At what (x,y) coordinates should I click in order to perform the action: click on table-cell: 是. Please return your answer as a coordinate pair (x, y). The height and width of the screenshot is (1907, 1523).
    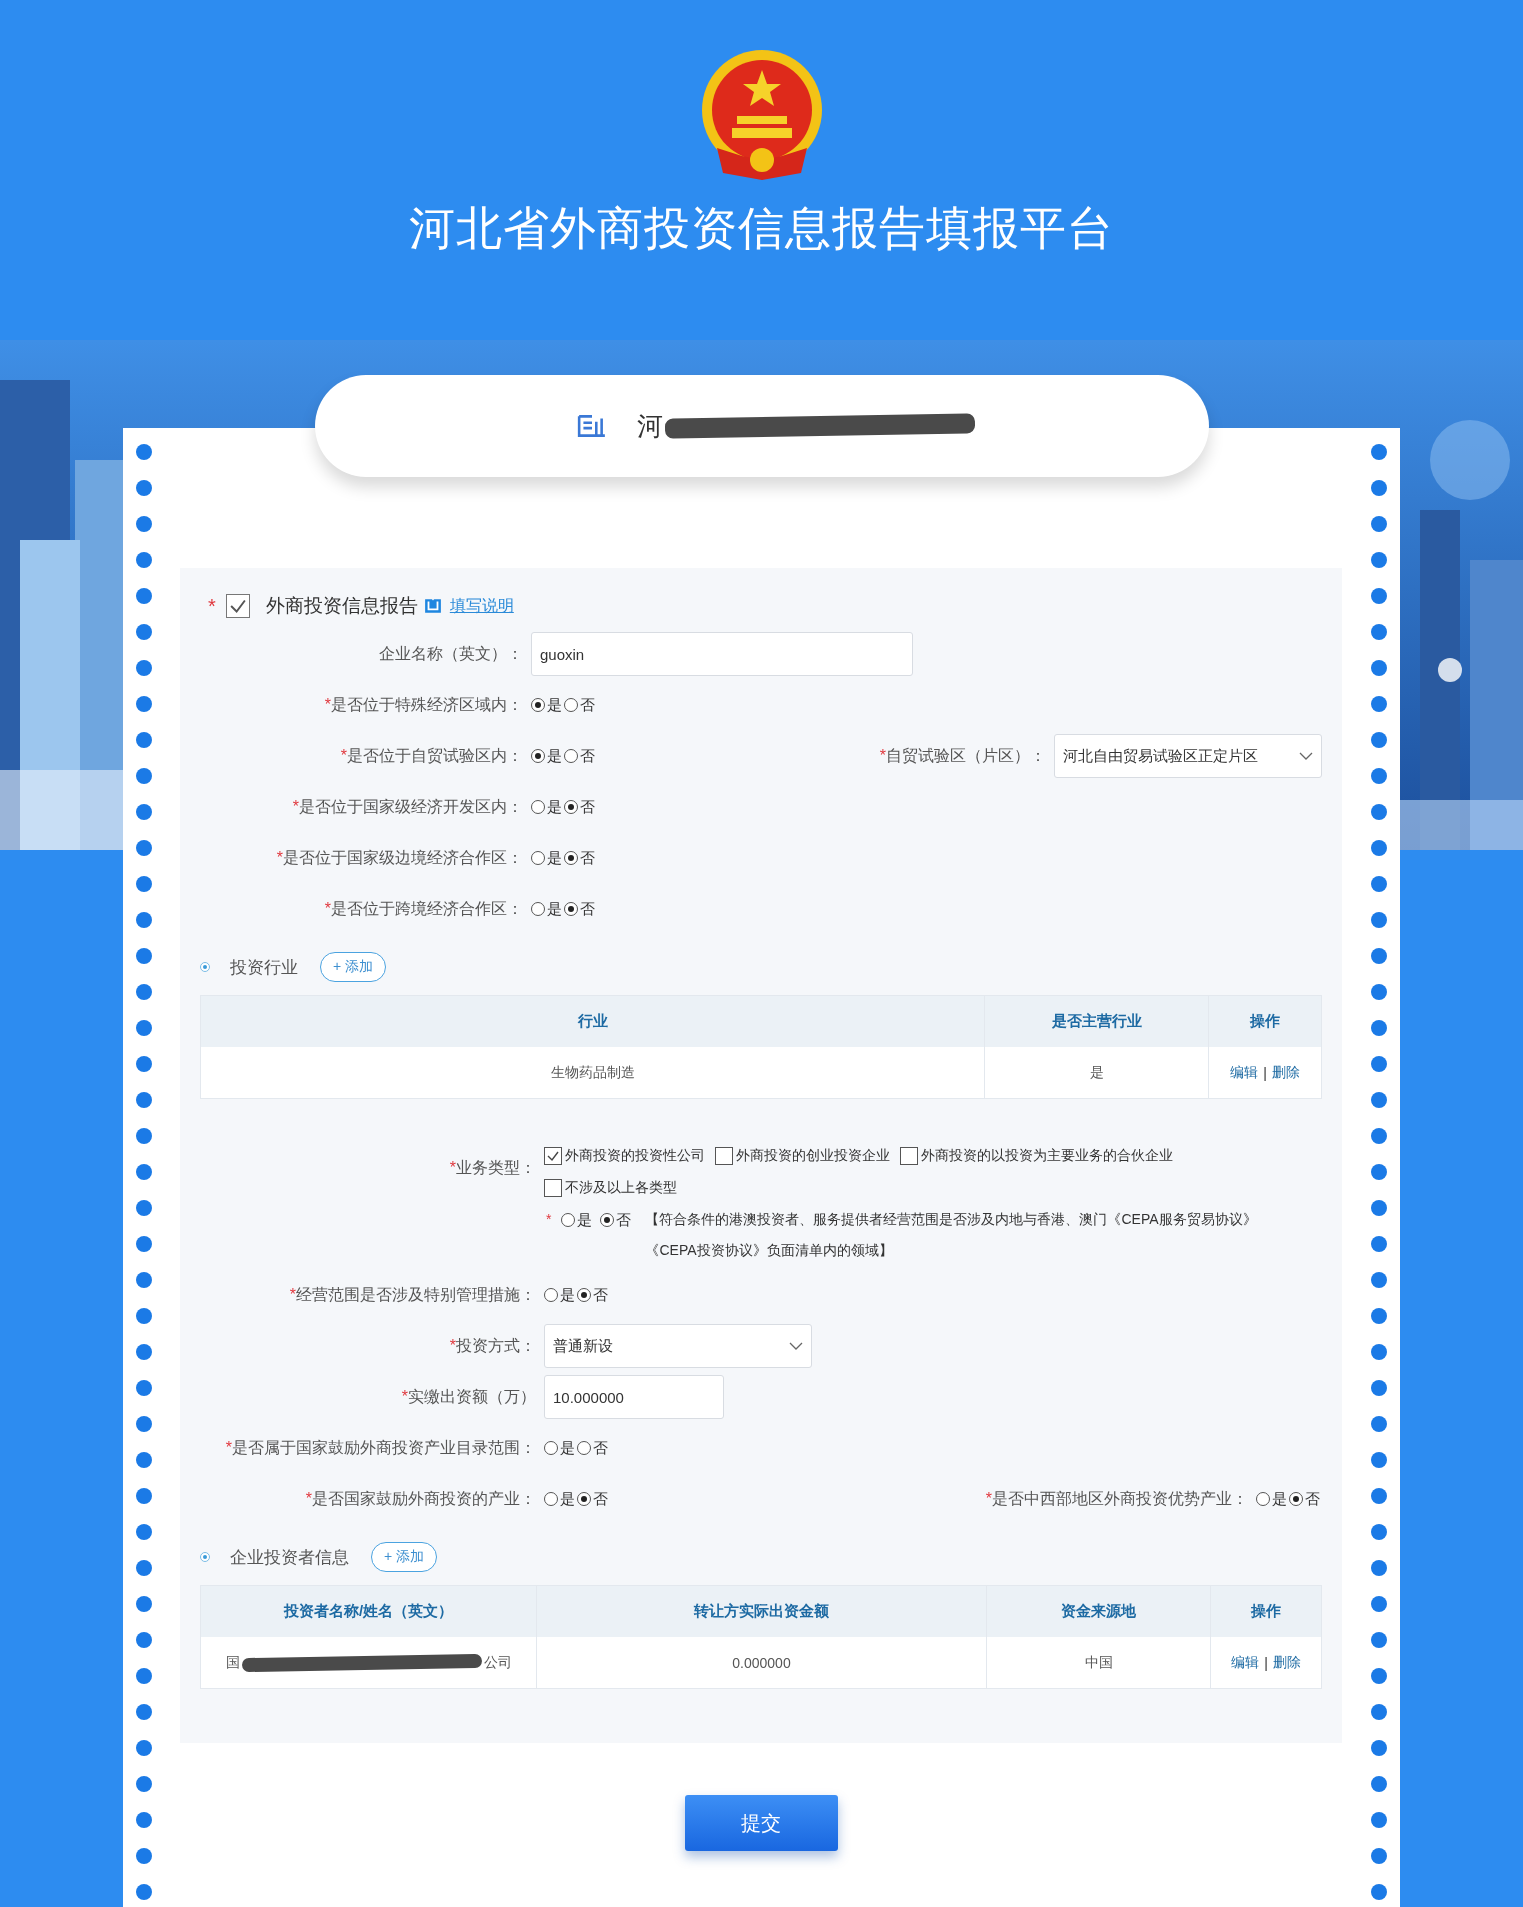
    Looking at the image, I should click on (1097, 1072).